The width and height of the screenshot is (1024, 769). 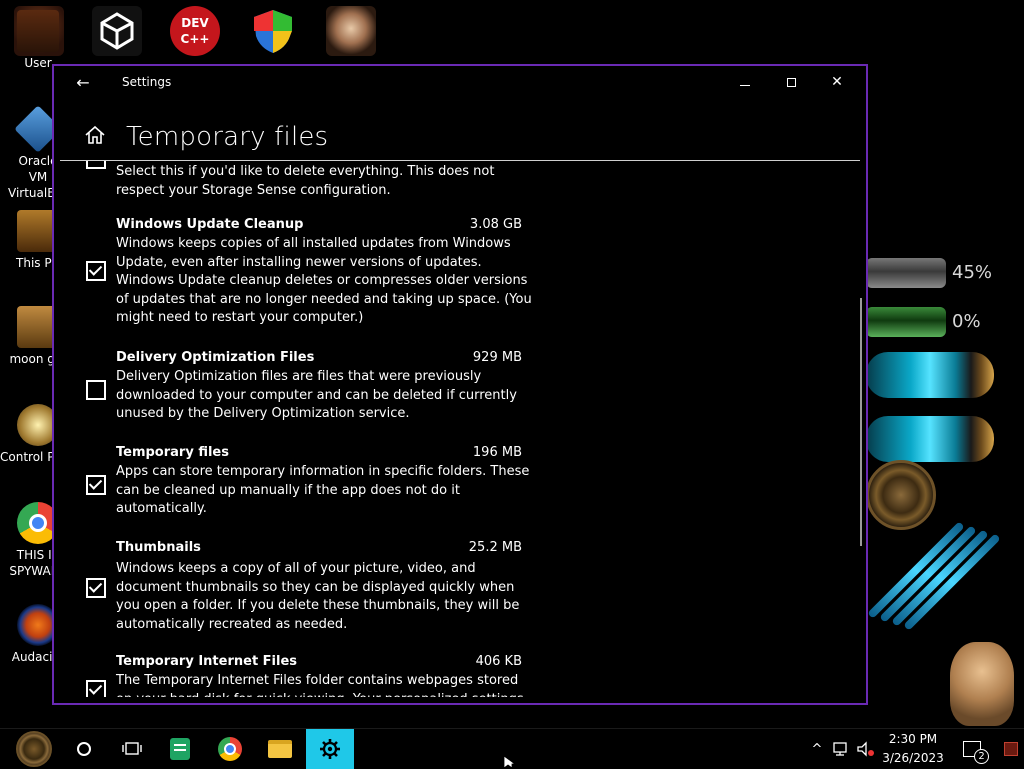 I want to click on item-title: Thumbnails, so click(x=158, y=547).